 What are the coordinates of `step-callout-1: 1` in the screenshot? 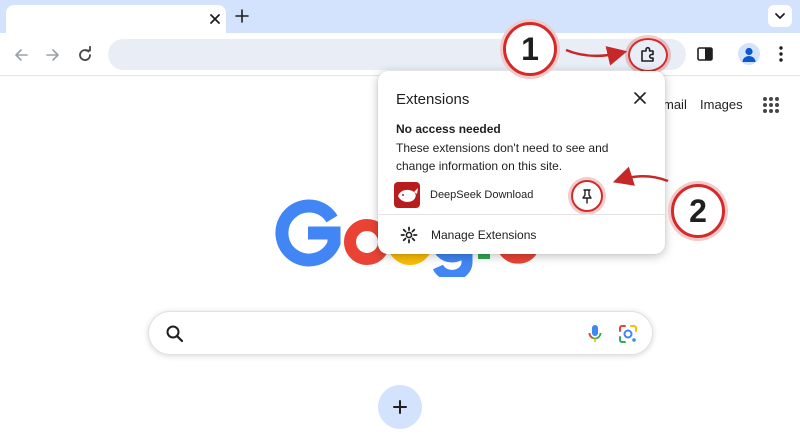 It's located at (530, 49).